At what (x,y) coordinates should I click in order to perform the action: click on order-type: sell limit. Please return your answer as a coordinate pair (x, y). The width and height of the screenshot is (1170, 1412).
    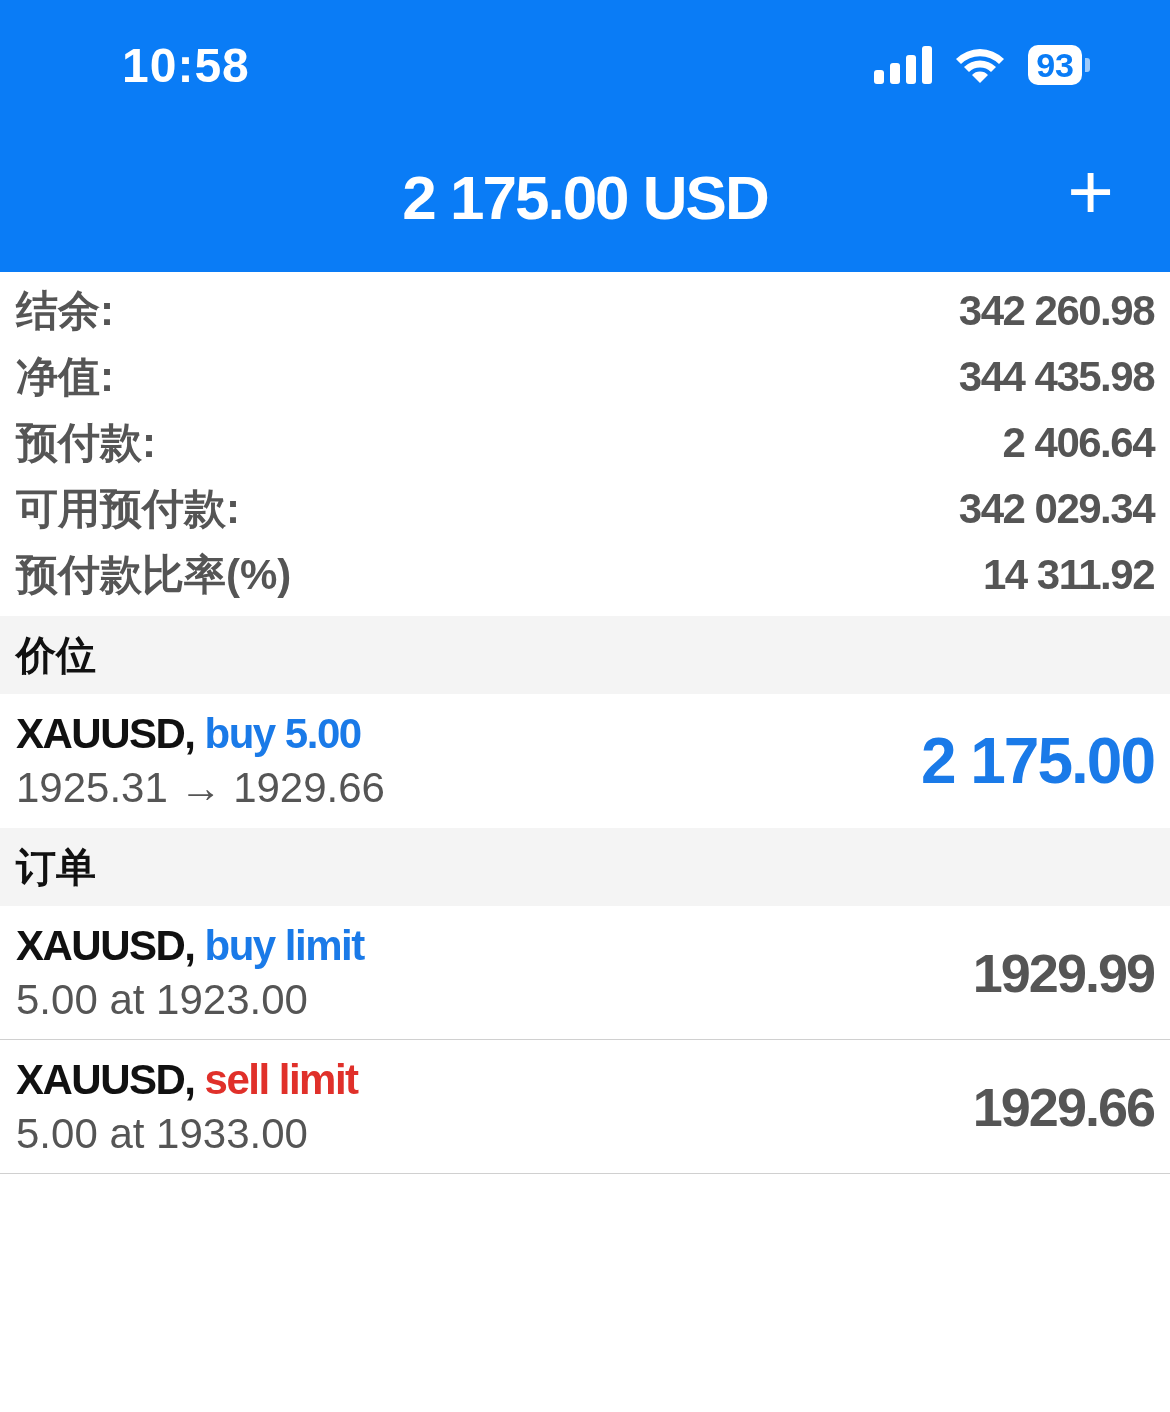
    Looking at the image, I should click on (281, 1079).